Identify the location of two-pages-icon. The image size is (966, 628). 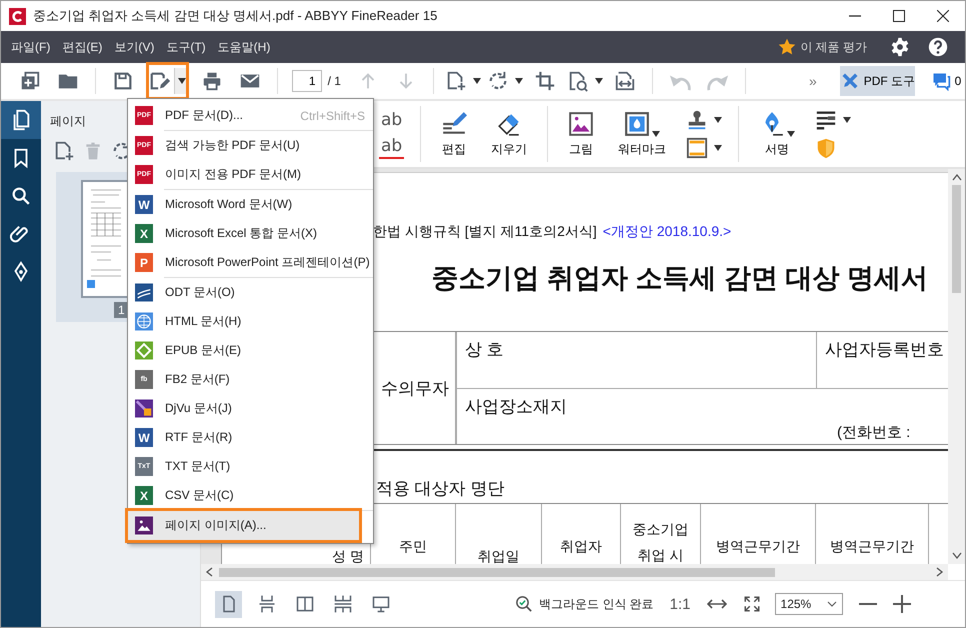
(304, 604).